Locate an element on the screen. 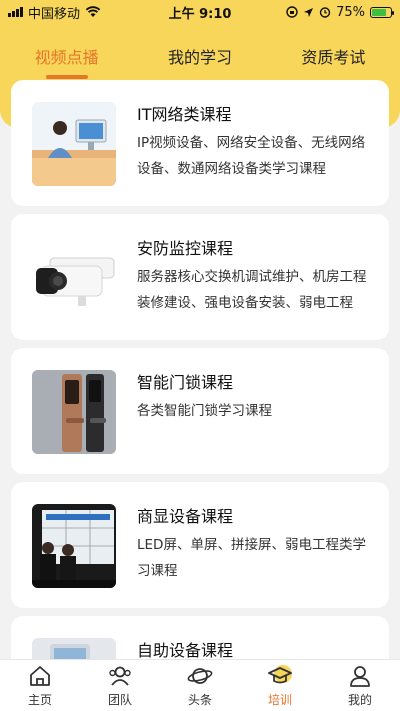  nav-profile: 我的 is located at coordinates (360, 685).